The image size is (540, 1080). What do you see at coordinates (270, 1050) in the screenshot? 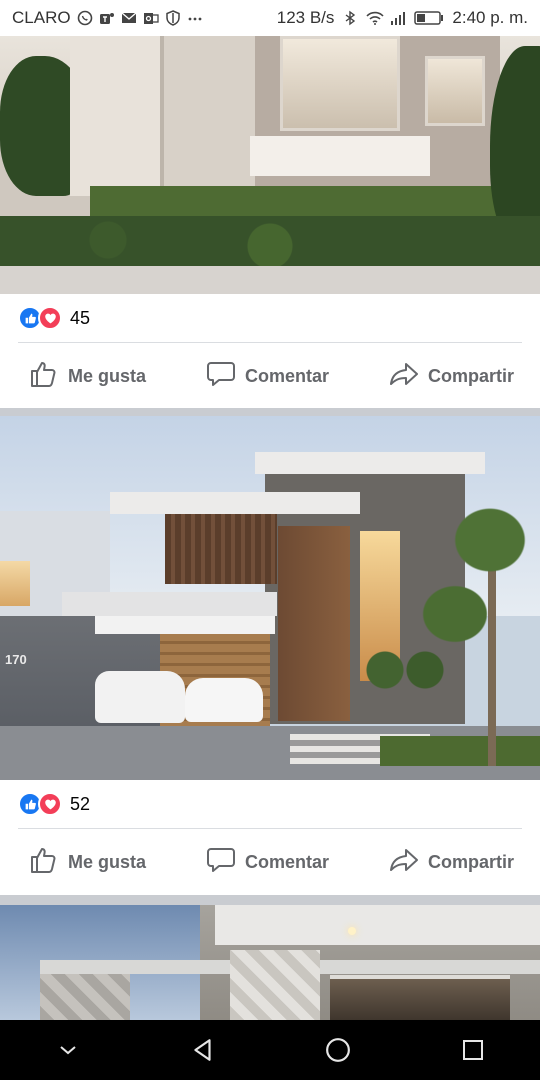
I see `navigation-bar` at bounding box center [270, 1050].